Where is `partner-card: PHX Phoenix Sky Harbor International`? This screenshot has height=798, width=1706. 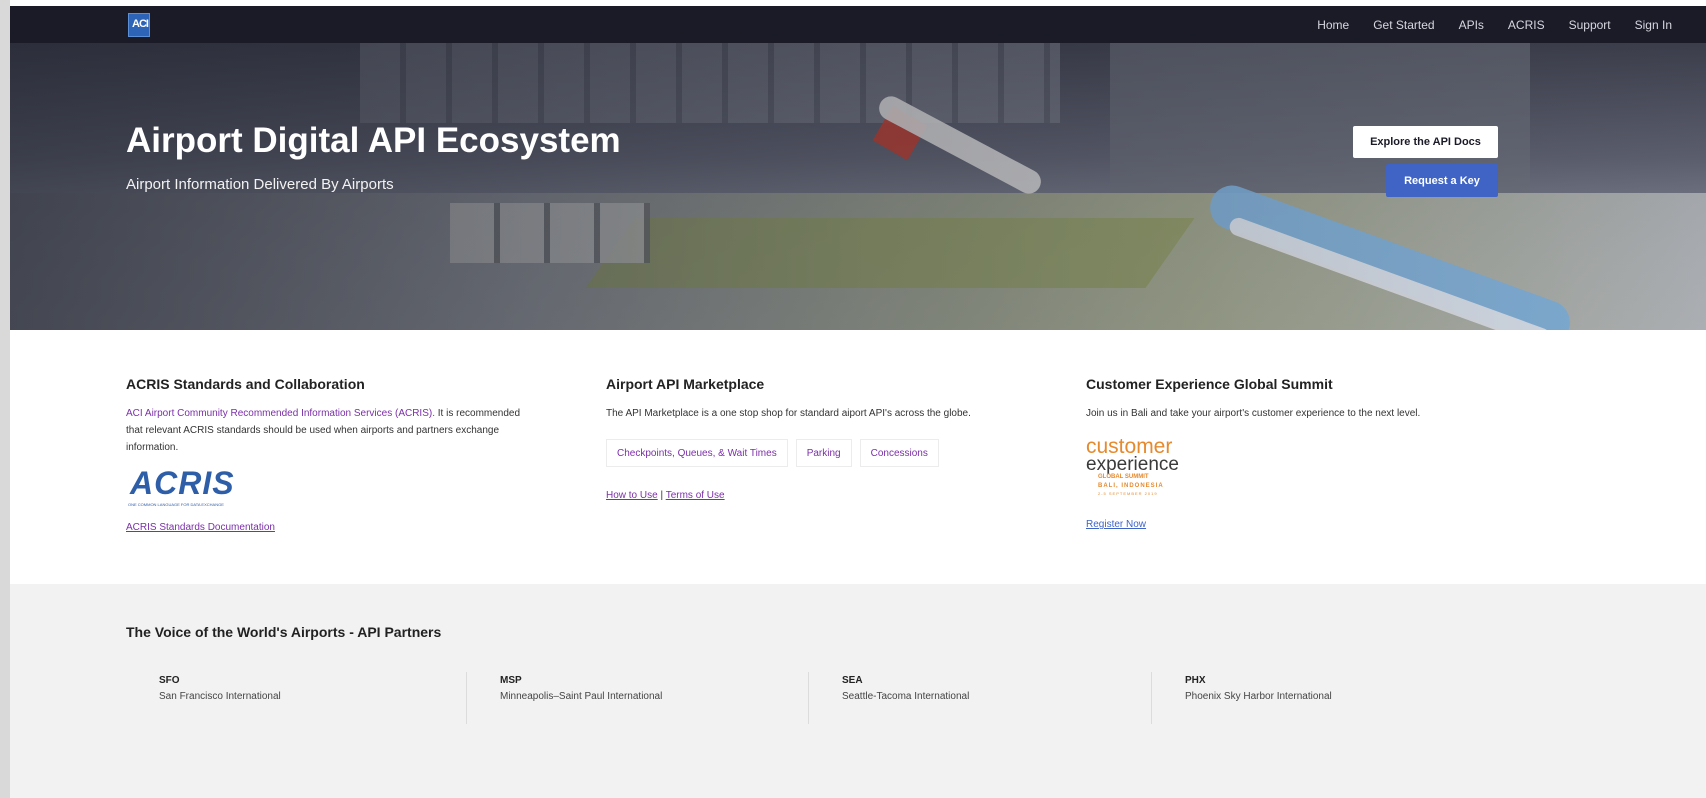 partner-card: PHX Phoenix Sky Harbor International is located at coordinates (1321, 698).